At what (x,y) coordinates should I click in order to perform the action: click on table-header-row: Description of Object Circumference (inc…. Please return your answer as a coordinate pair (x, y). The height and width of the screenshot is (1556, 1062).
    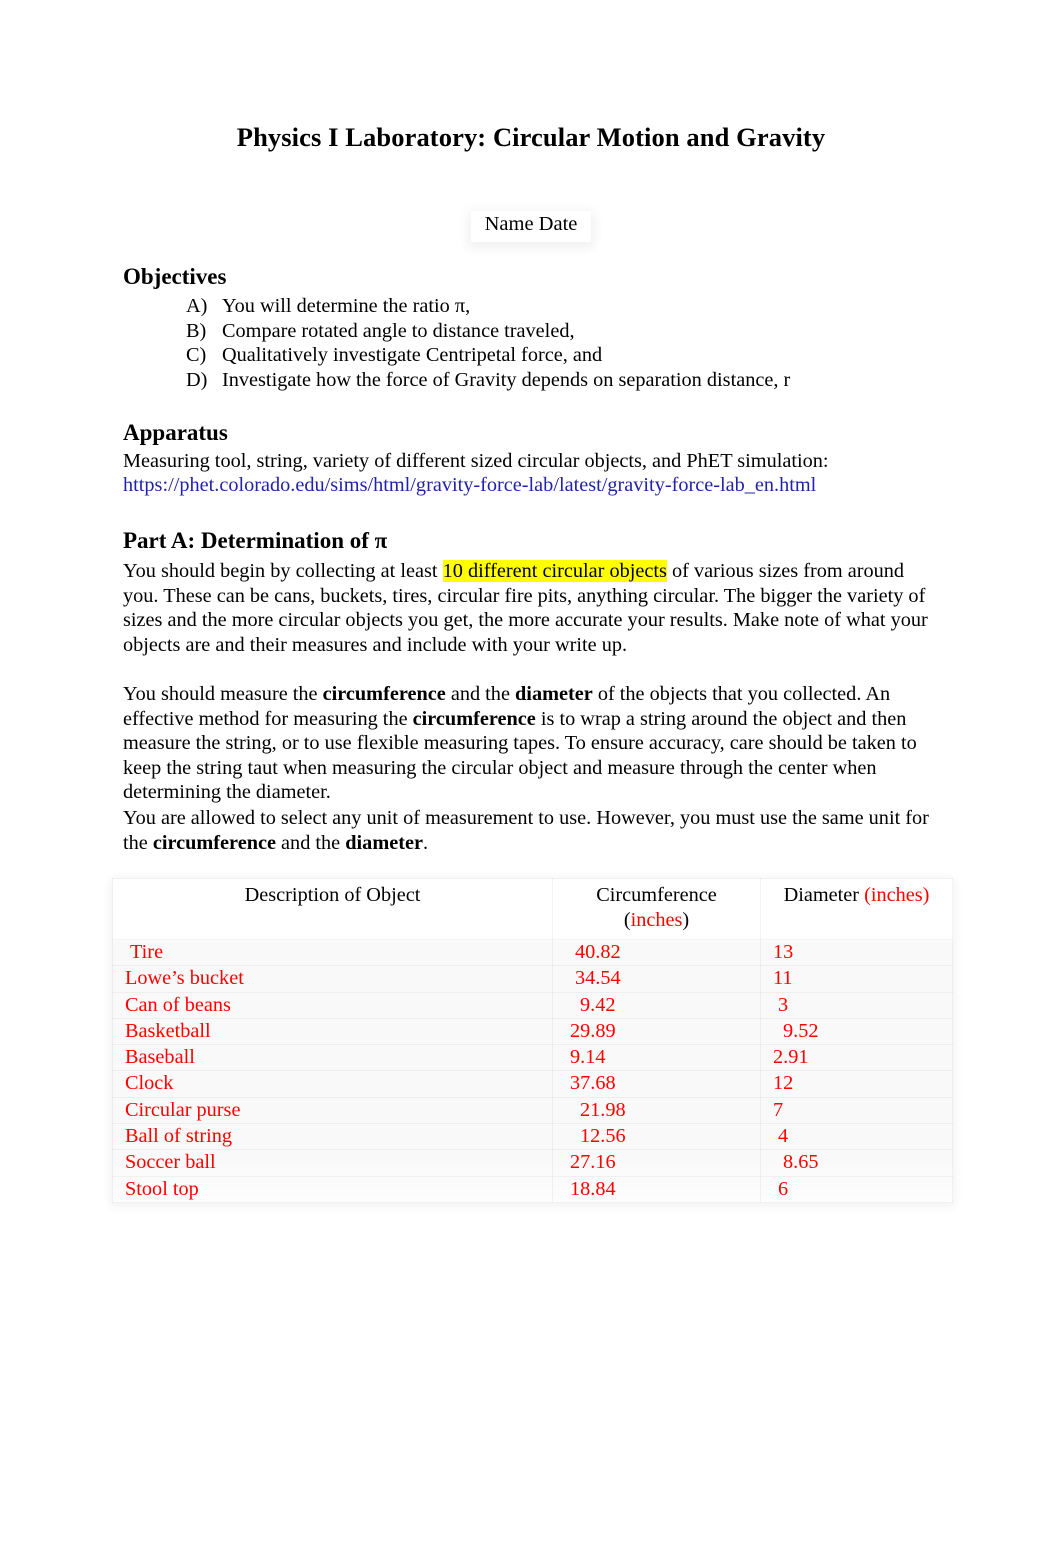
    Looking at the image, I should click on (532, 909).